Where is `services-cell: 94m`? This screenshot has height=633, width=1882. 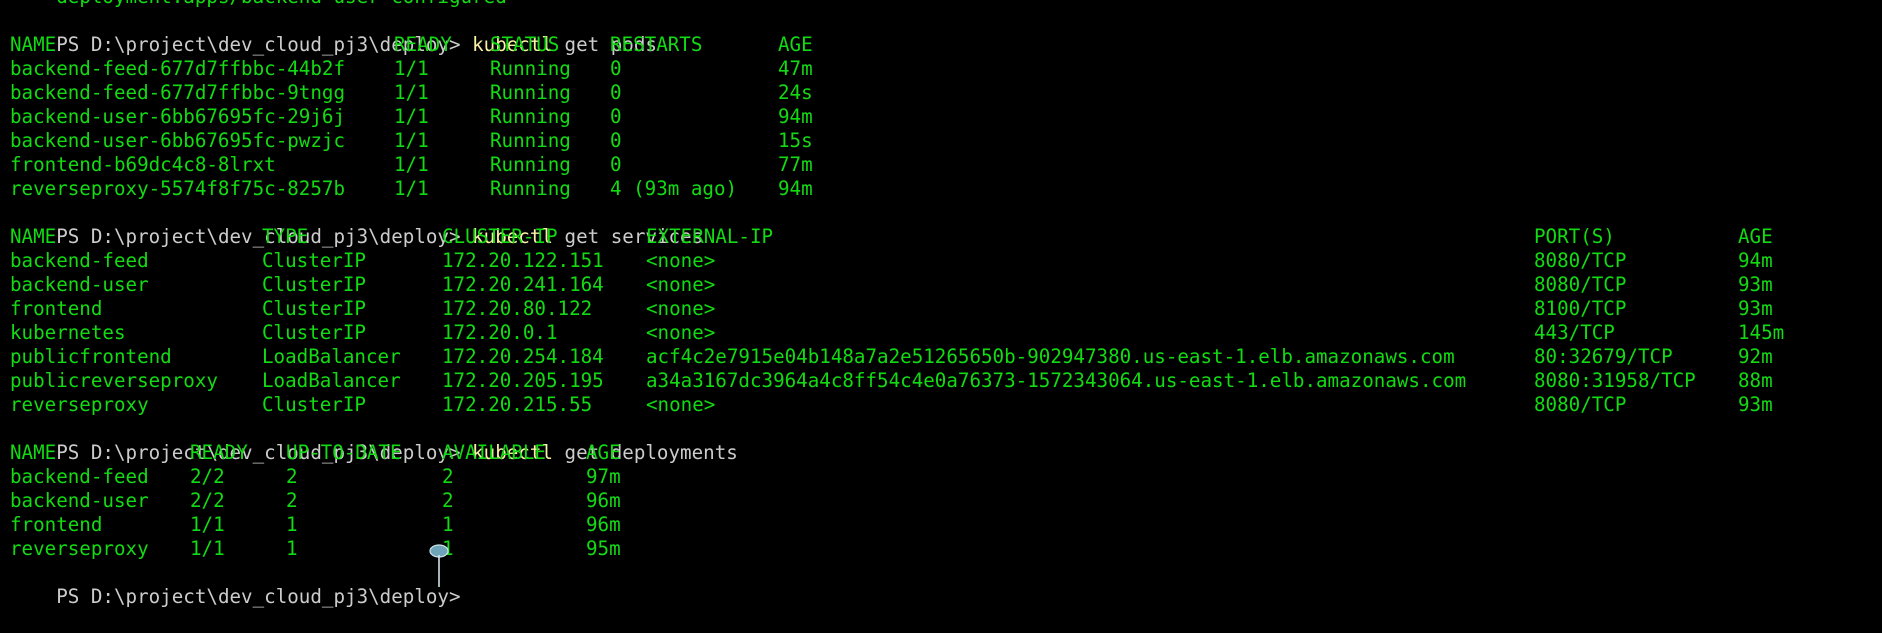 services-cell: 94m is located at coordinates (1755, 260).